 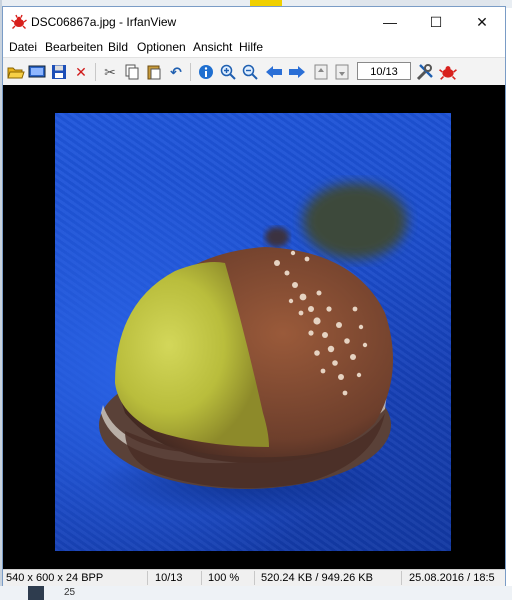 What do you see at coordinates (425, 72) in the screenshot?
I see `settings-icon` at bounding box center [425, 72].